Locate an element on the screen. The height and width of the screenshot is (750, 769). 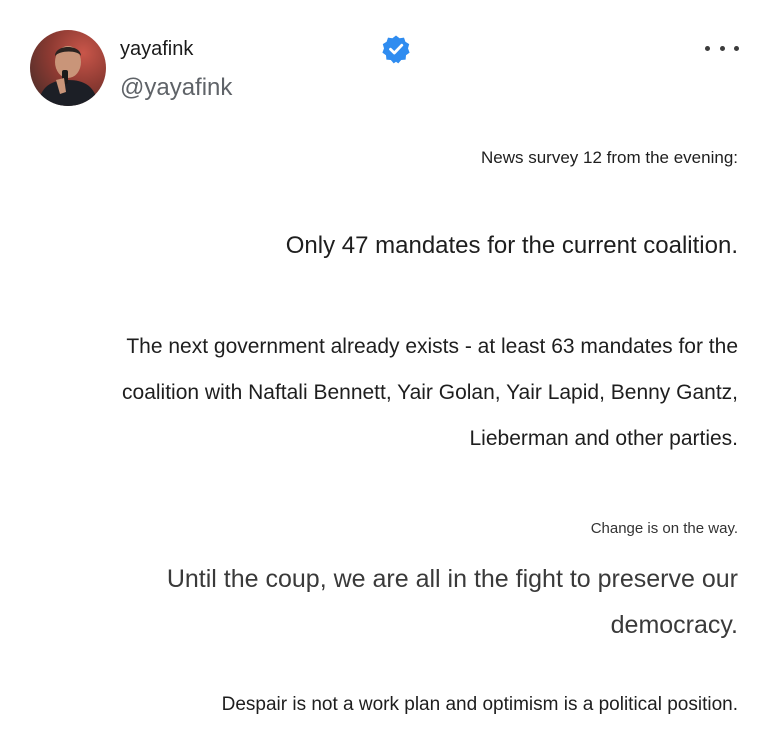
person-avatar-icon is located at coordinates (68, 68).